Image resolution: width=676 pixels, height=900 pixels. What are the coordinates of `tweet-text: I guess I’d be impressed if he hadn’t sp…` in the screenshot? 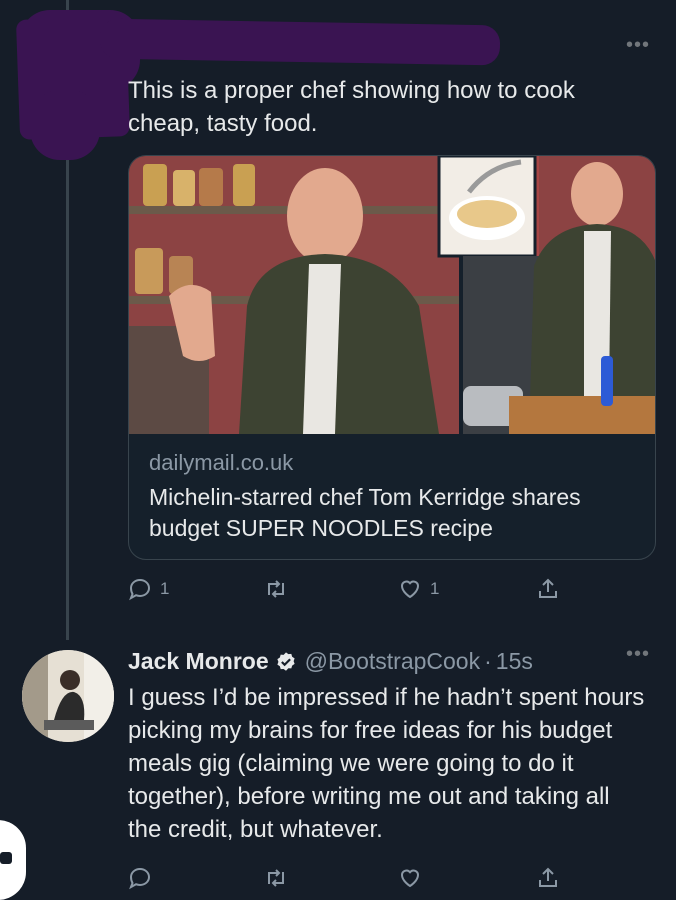 It's located at (386, 763).